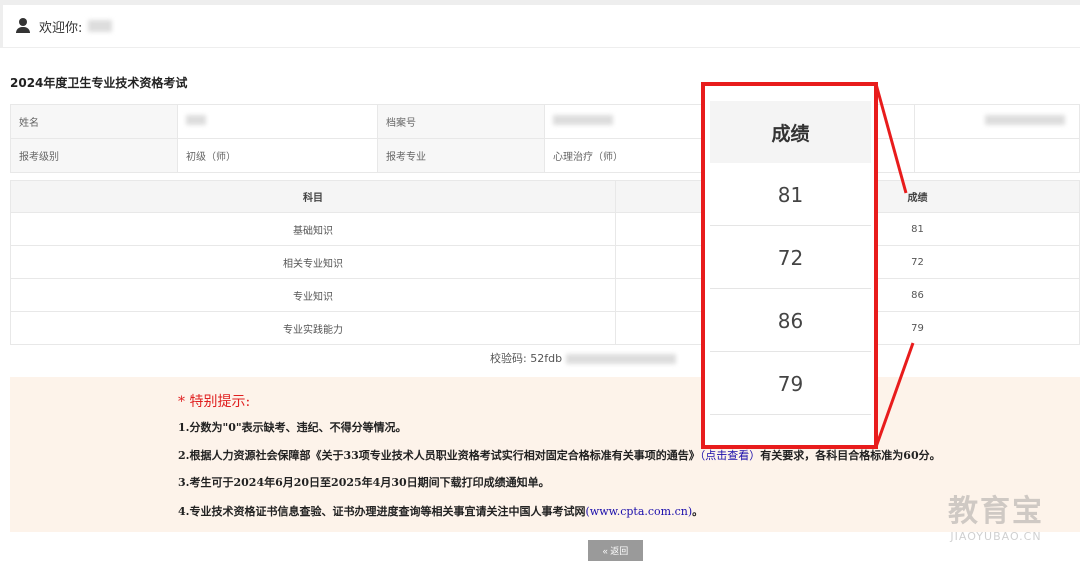 Image resolution: width=1080 pixels, height=562 pixels. I want to click on score-zoom-highlight: 成绩 81 72 86 79, so click(789, 265).